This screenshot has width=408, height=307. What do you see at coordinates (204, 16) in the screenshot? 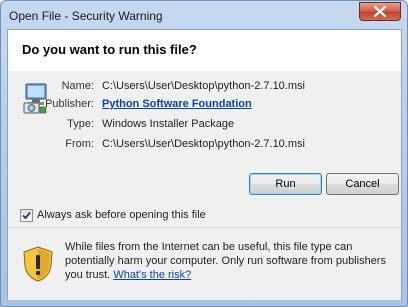
I see `title-bar: Open File - Security Warning` at bounding box center [204, 16].